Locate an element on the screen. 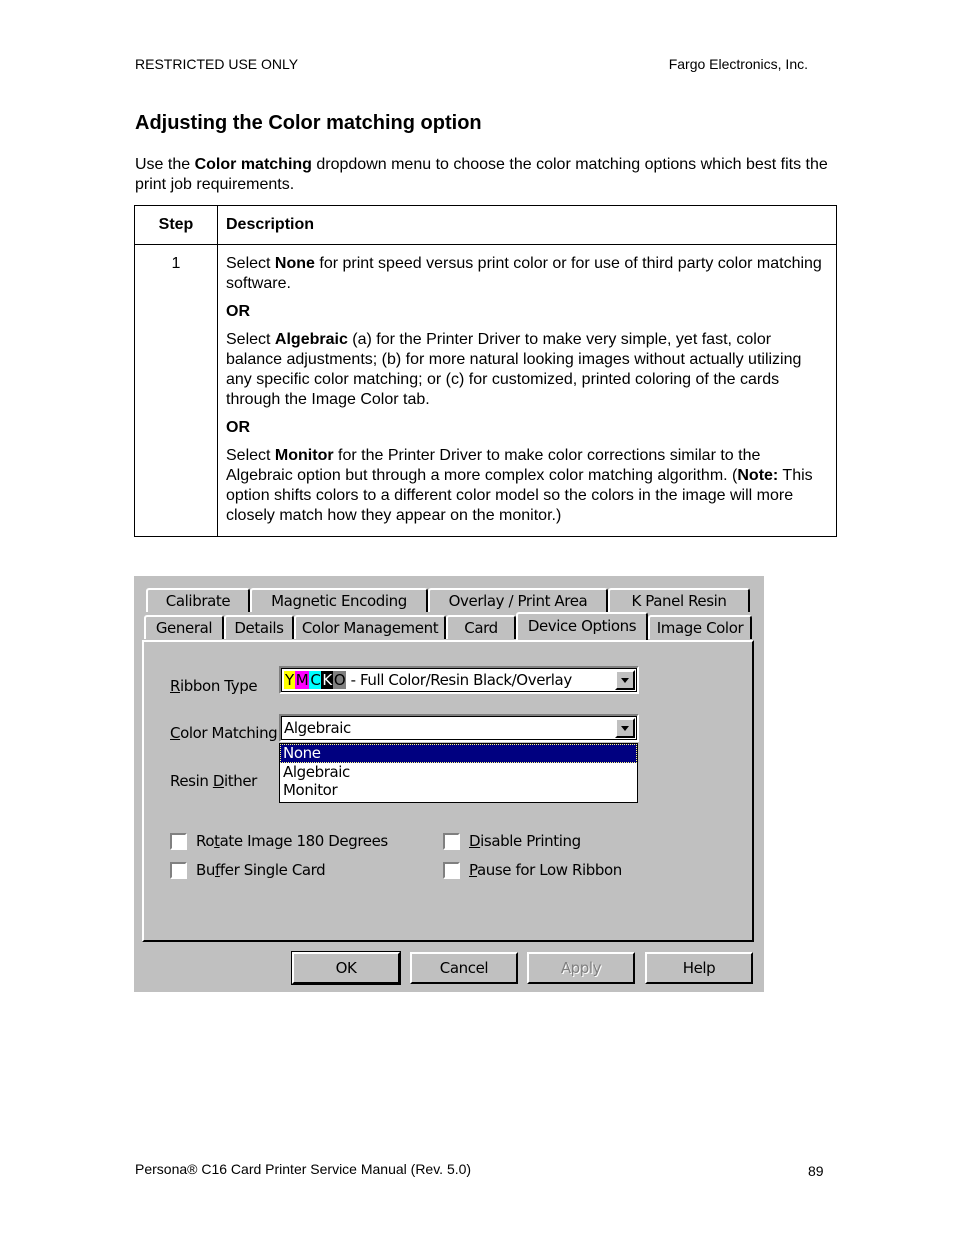 The height and width of the screenshot is (1235, 954). tab-overlay-print-area: Overlay / Print Area is located at coordinates (518, 600).